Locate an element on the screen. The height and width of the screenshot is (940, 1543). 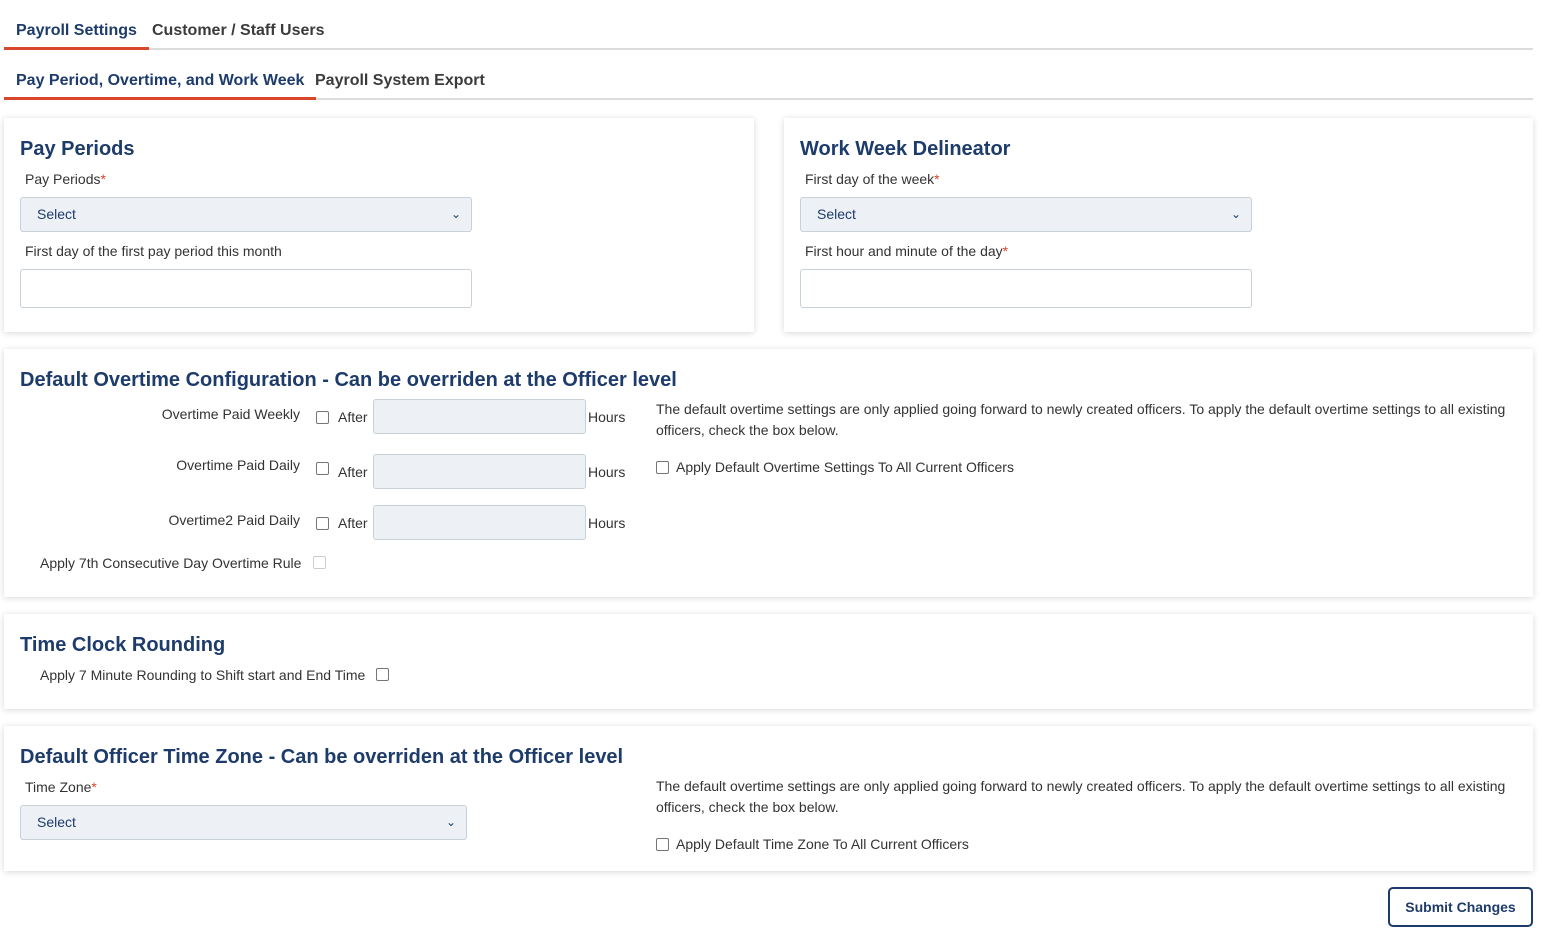
tab-payroll-system-export: Payroll System Export is located at coordinates (400, 83).